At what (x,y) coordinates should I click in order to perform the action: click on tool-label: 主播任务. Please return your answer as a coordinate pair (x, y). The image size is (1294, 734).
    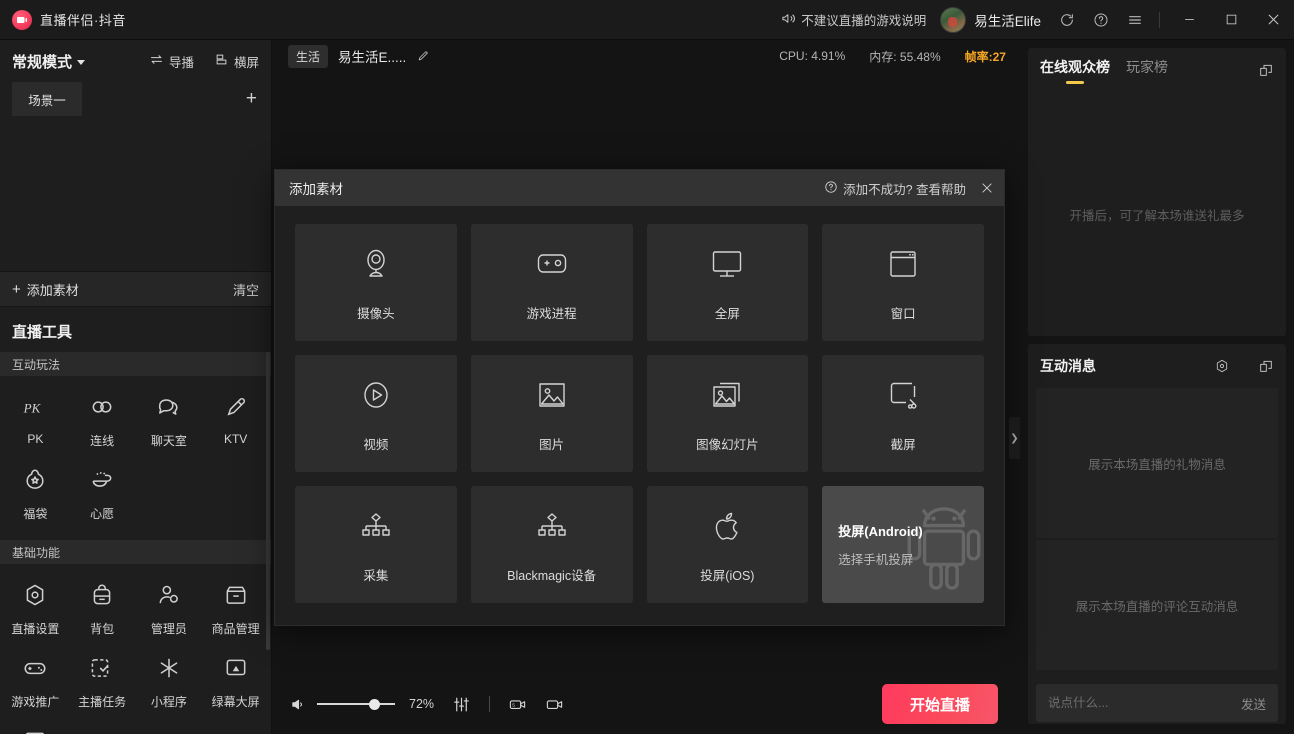
    Looking at the image, I should click on (102, 702).